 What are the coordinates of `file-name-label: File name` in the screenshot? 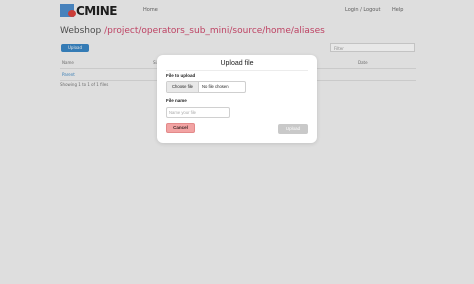 It's located at (176, 100).